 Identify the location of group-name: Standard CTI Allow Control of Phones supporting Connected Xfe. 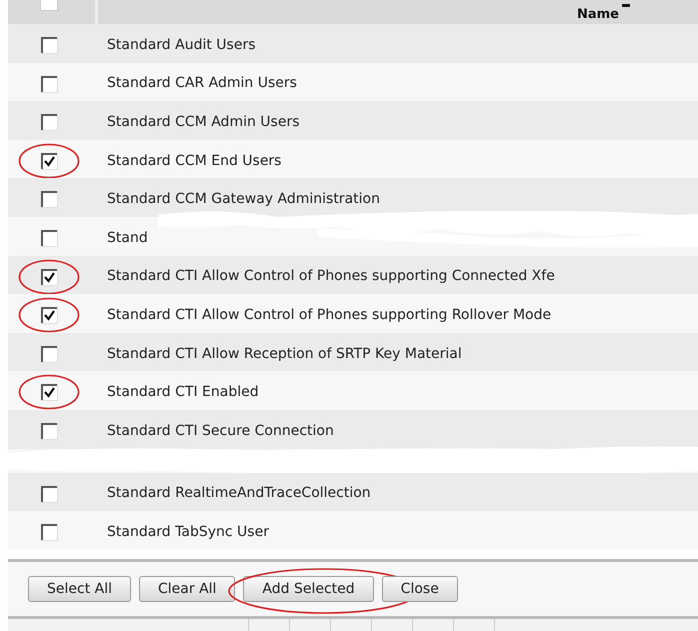
(331, 276).